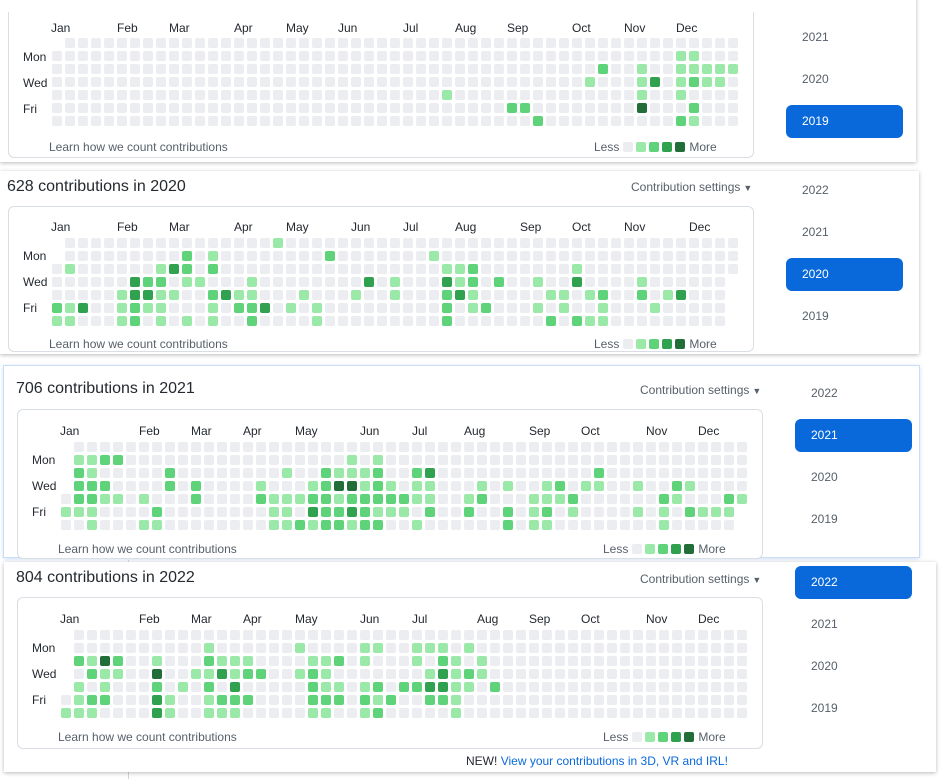  I want to click on year-link-2022: 2022, so click(844, 190).